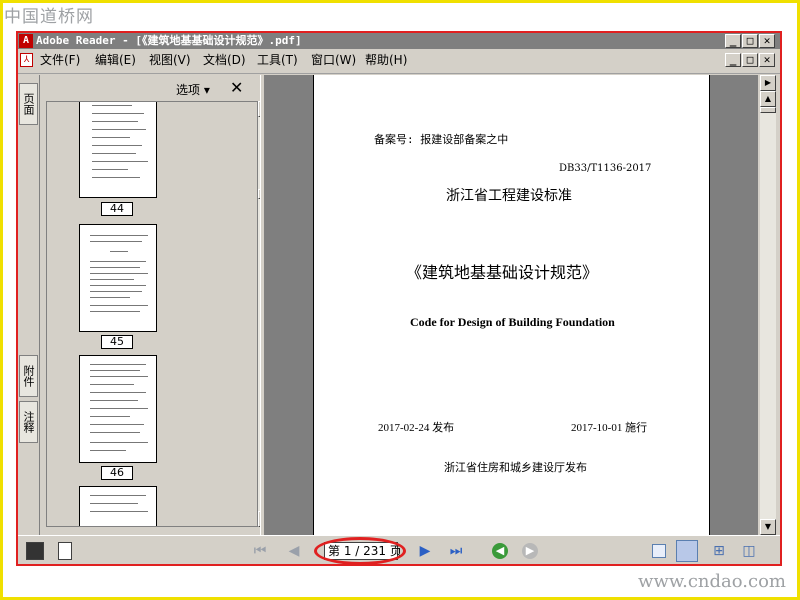 The width and height of the screenshot is (800, 600). Describe the element at coordinates (768, 110) in the screenshot. I see `scroll-thumb` at that location.